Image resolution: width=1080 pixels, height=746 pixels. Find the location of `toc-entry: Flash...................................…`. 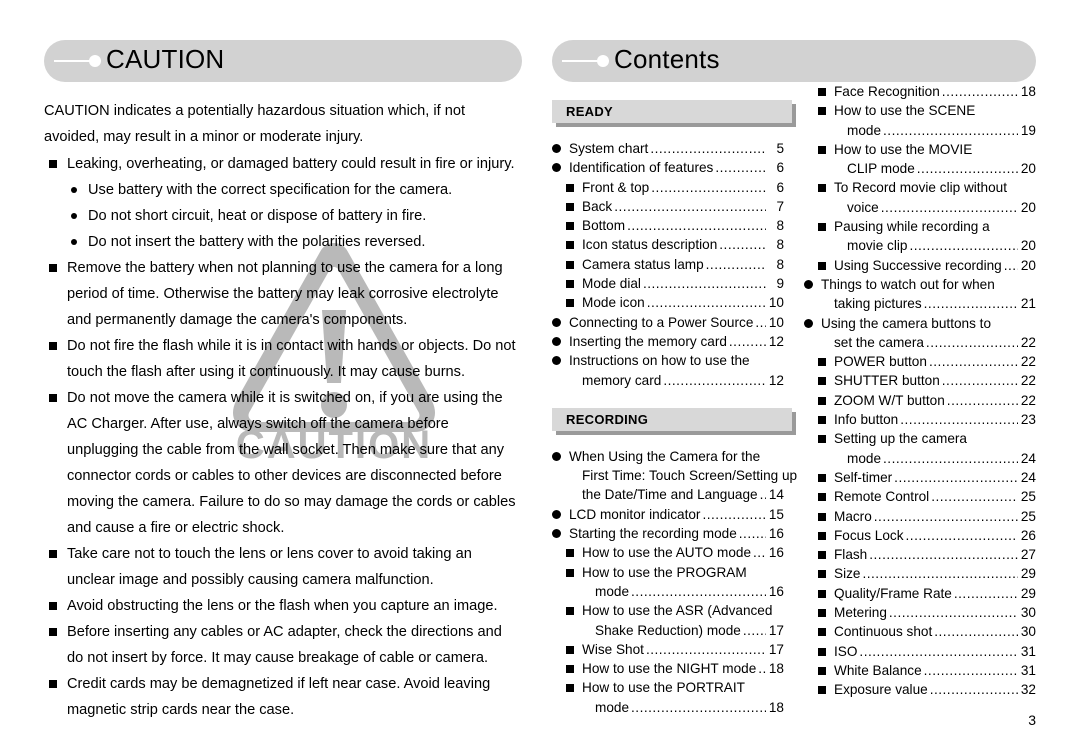

toc-entry: Flash...................................… is located at coordinates (920, 554).